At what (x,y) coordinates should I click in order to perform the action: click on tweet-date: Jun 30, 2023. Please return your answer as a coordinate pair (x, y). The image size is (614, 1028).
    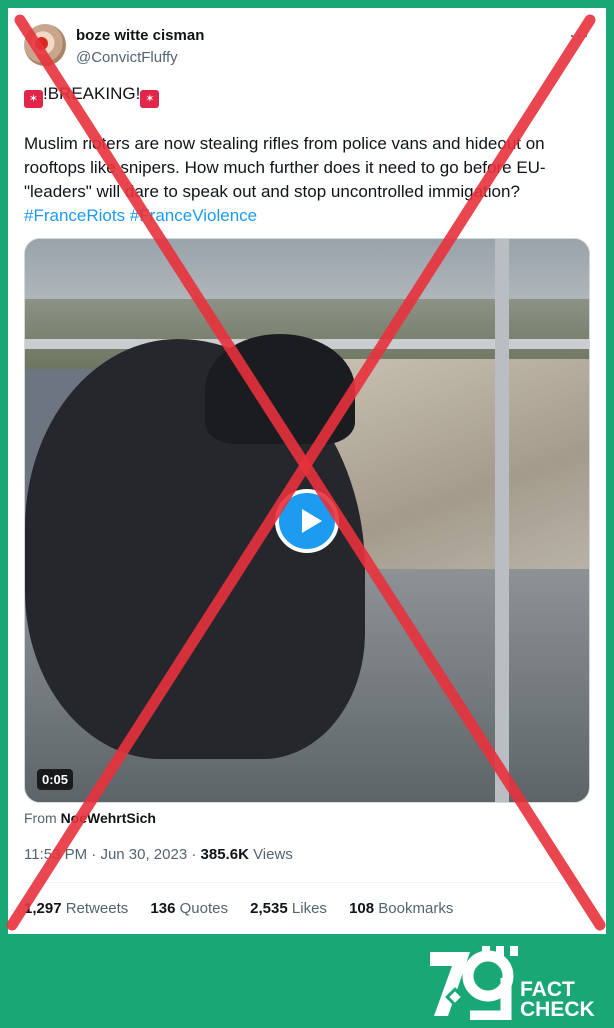
    Looking at the image, I should click on (143, 854).